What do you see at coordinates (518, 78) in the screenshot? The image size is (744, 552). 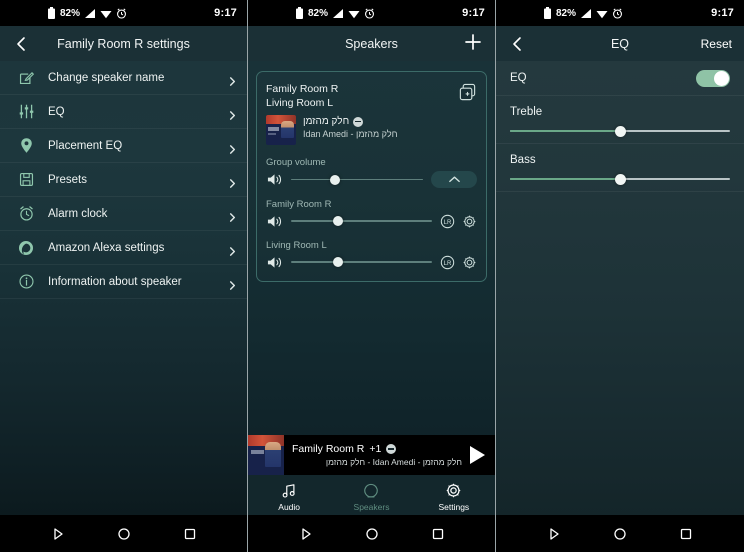 I see `eq-toggle-label: EQ` at bounding box center [518, 78].